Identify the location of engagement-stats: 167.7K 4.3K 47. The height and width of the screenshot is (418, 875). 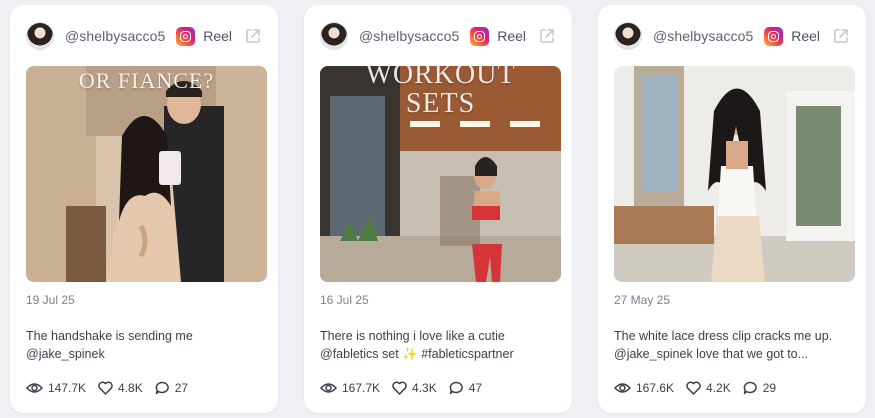
(407, 388).